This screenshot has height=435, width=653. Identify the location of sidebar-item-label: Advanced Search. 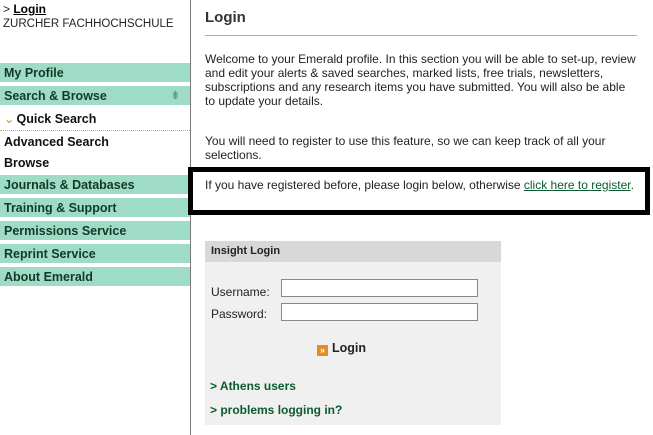
(56, 142).